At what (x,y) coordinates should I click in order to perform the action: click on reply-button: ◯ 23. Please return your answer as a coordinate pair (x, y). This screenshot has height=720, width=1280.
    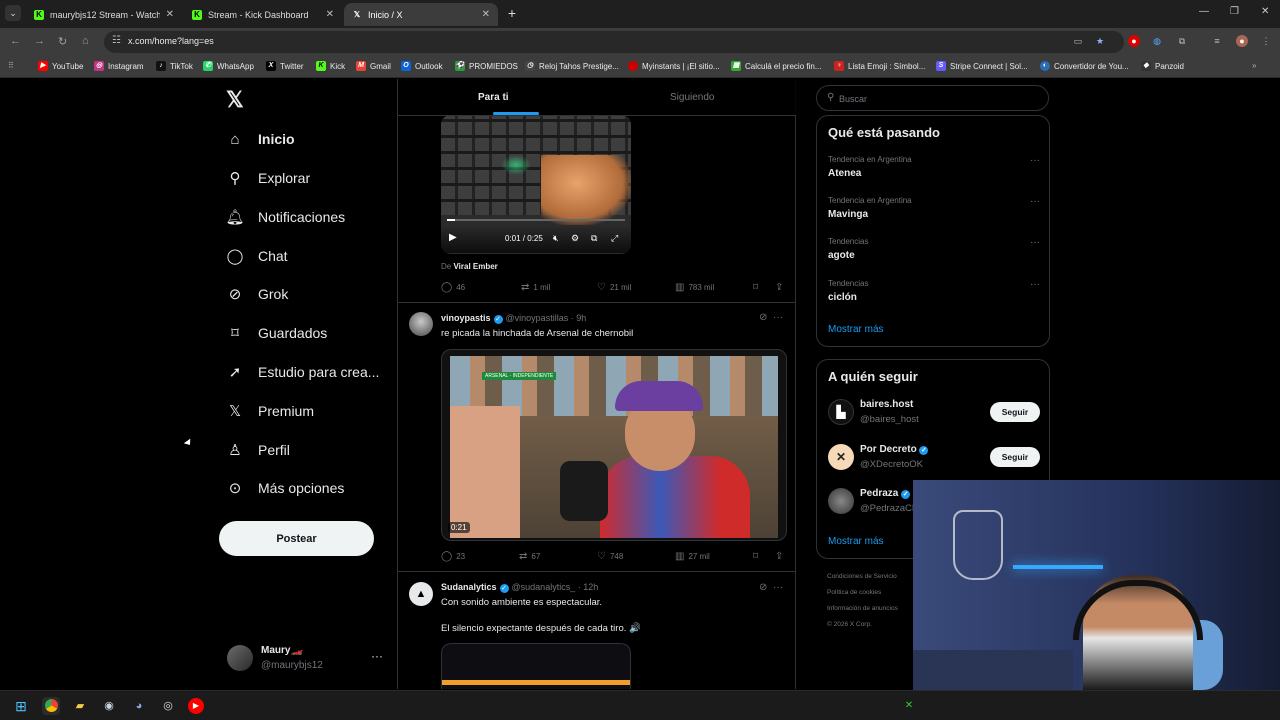
    Looking at the image, I should click on (453, 556).